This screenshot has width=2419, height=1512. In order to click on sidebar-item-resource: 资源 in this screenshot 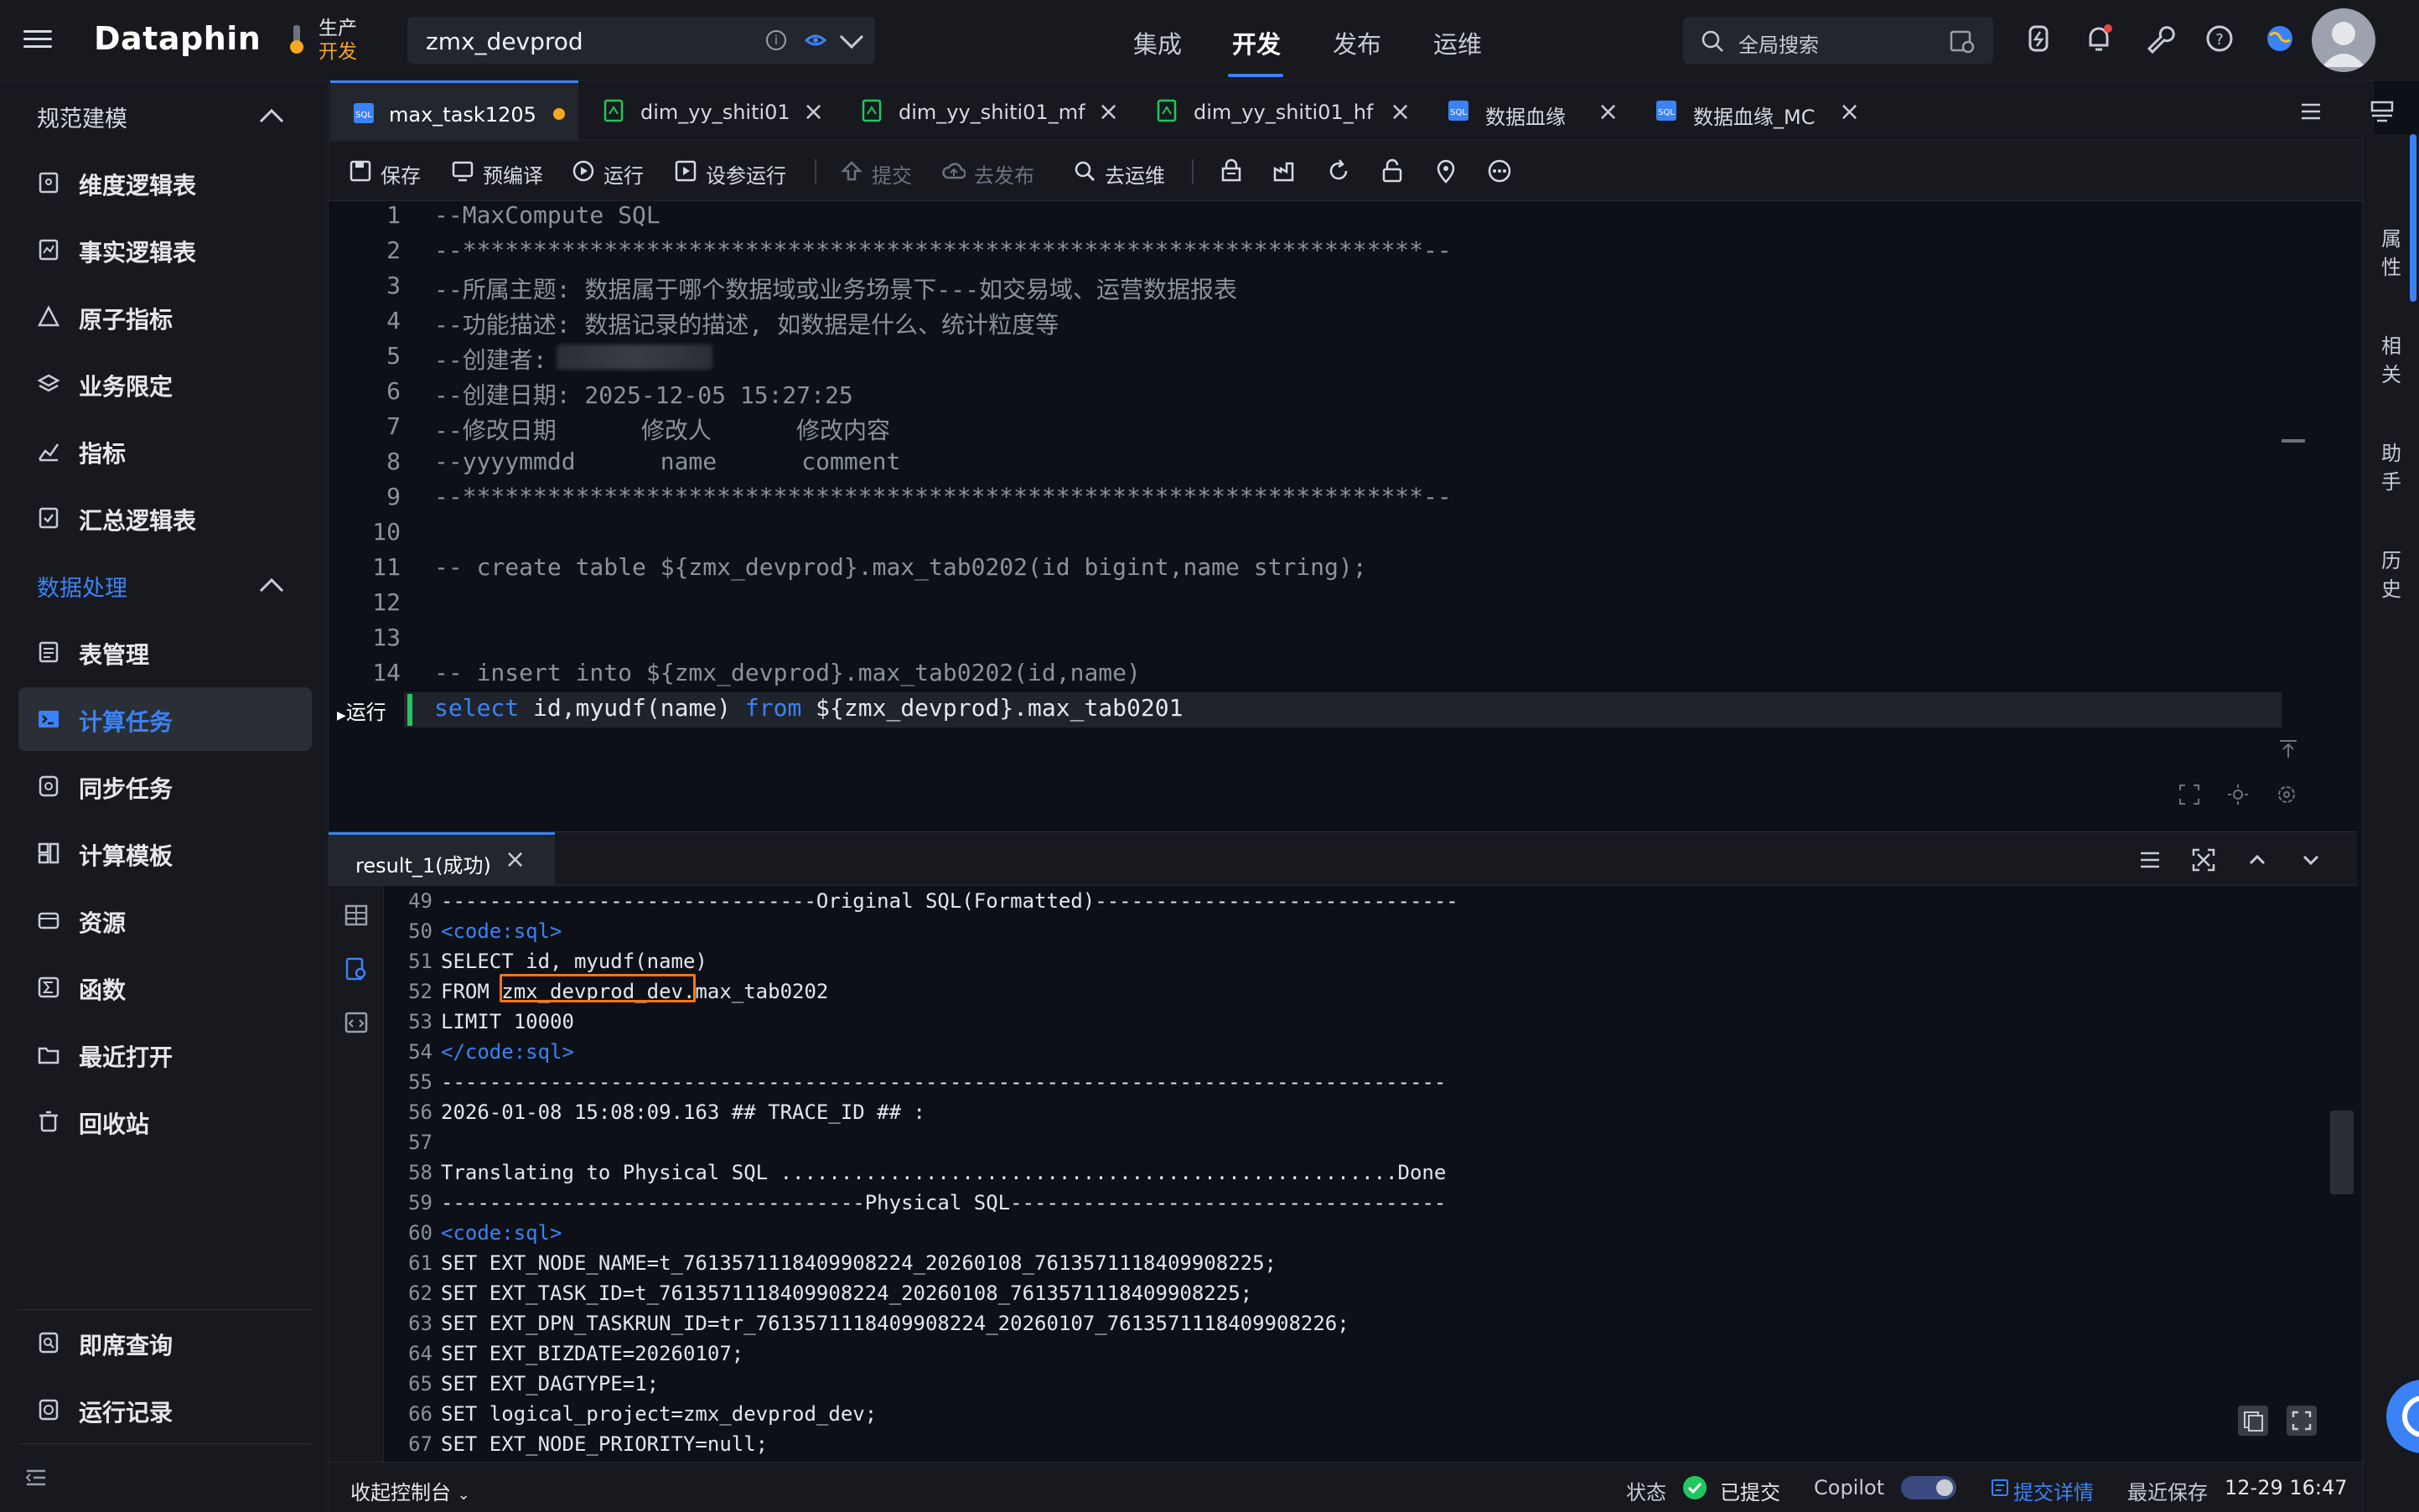, I will do `click(165, 920)`.